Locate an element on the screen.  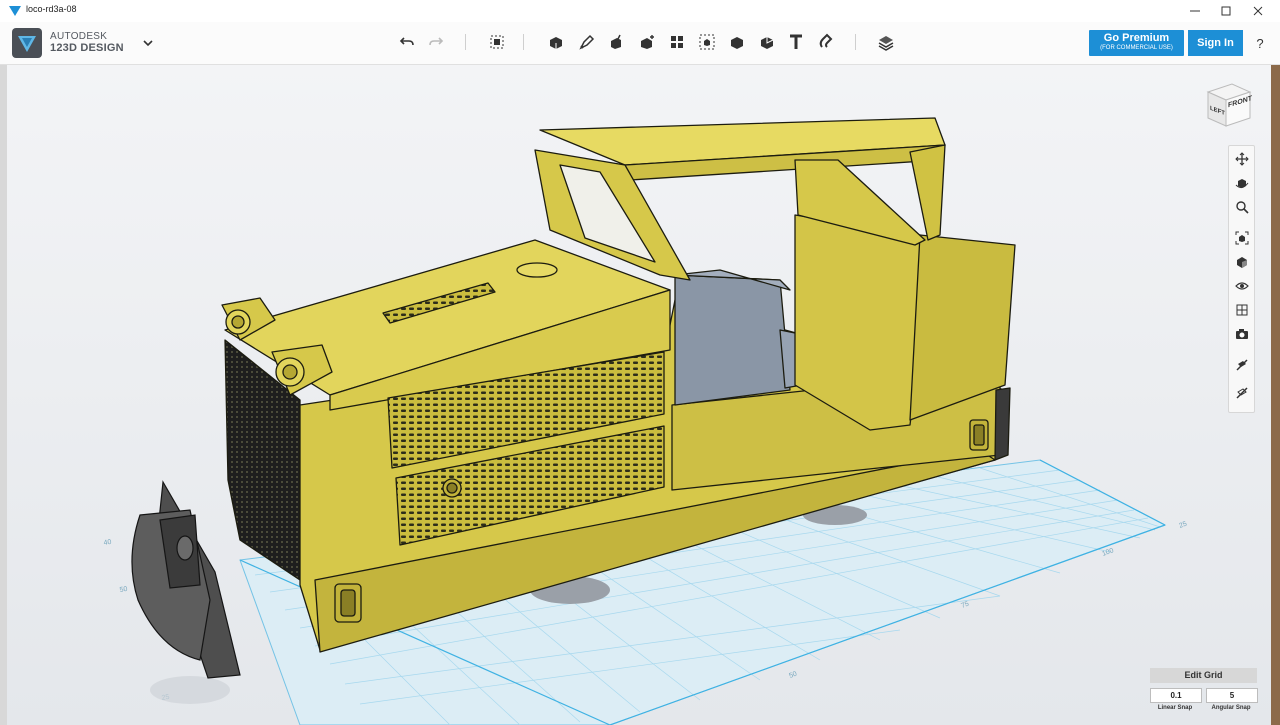
camera-button is located at coordinates (1241, 333).